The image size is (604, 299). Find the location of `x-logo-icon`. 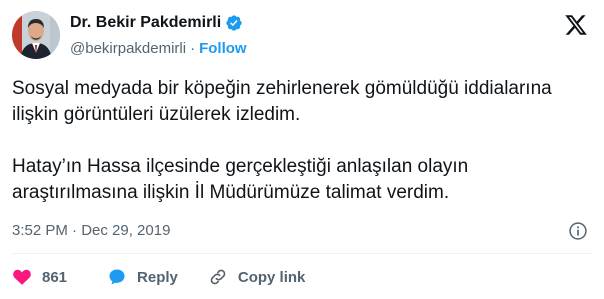

x-logo-icon is located at coordinates (576, 25).